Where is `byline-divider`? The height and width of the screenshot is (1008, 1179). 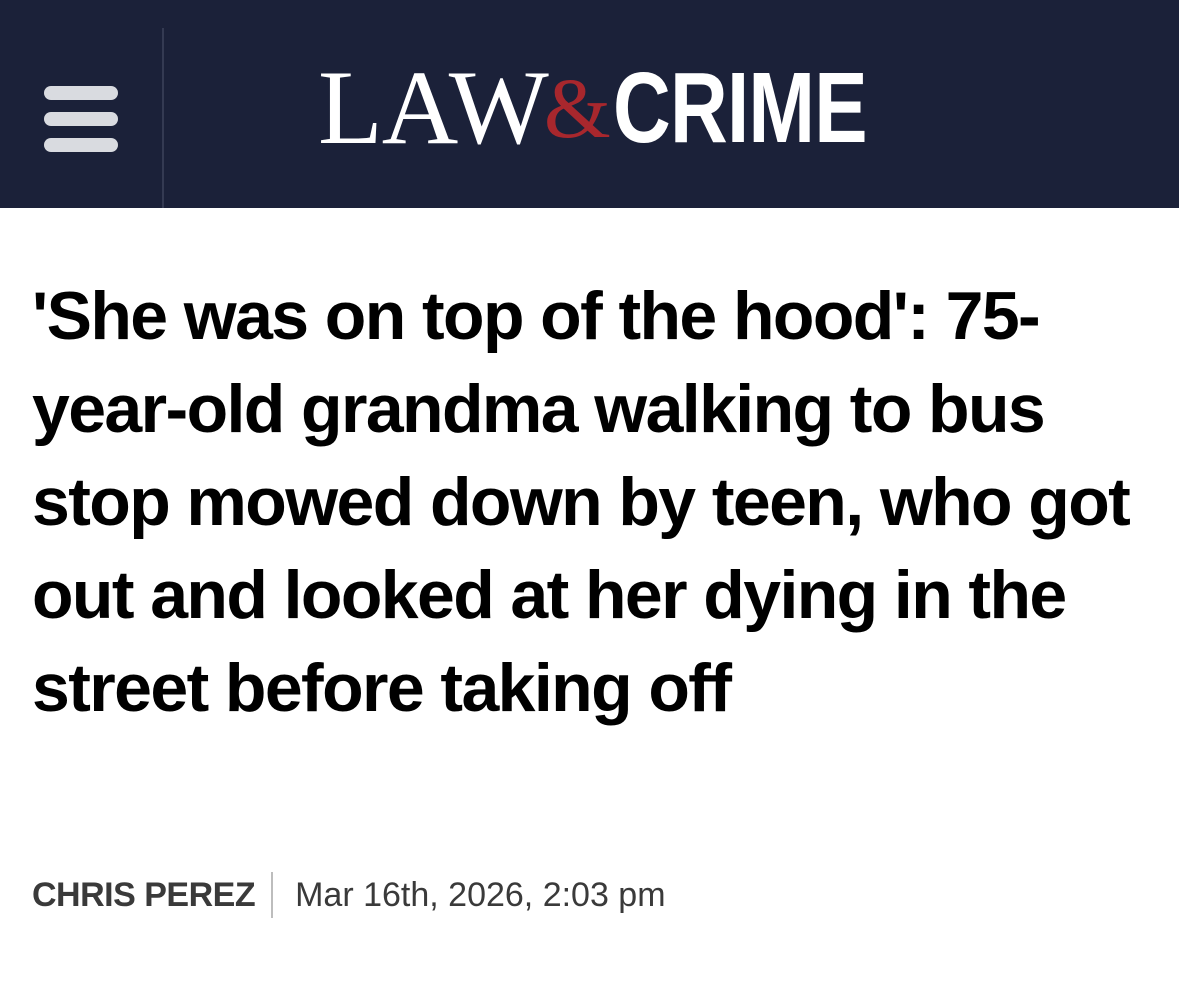 byline-divider is located at coordinates (272, 895).